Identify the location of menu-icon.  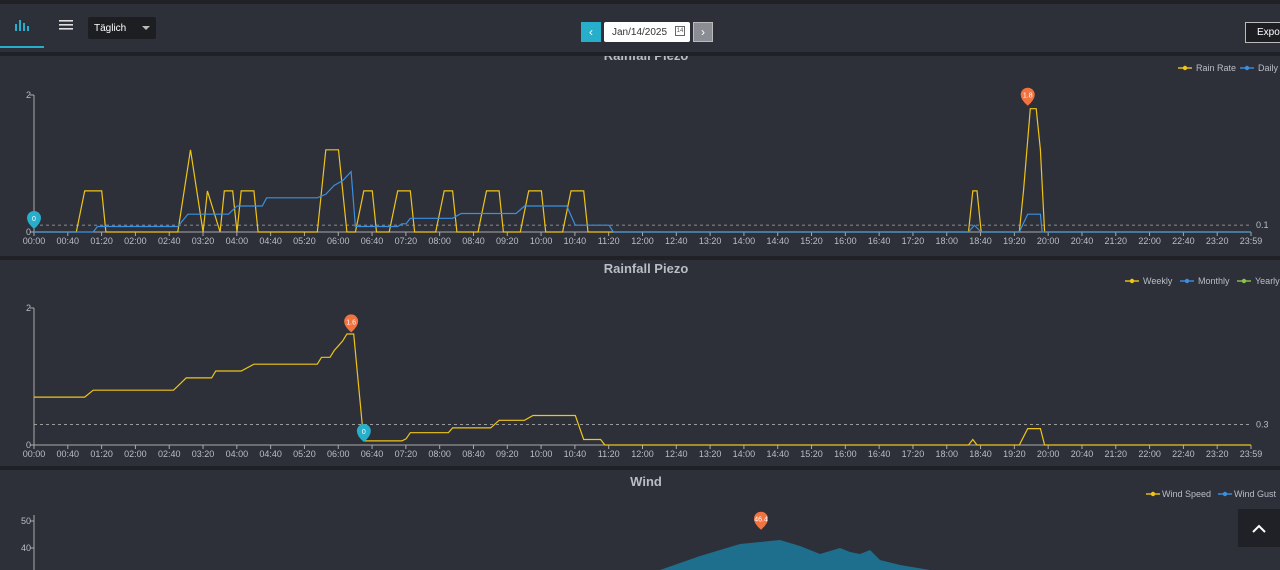
(66, 25).